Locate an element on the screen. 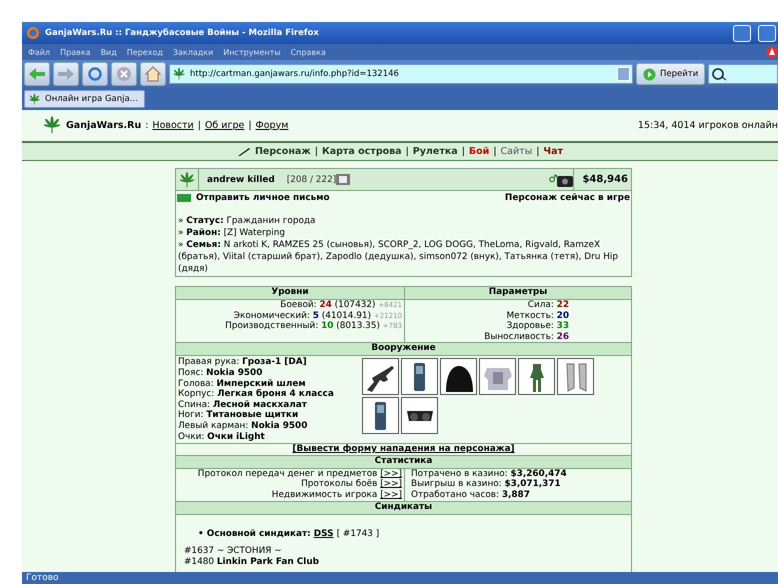  minimize-button is located at coordinates (742, 33).